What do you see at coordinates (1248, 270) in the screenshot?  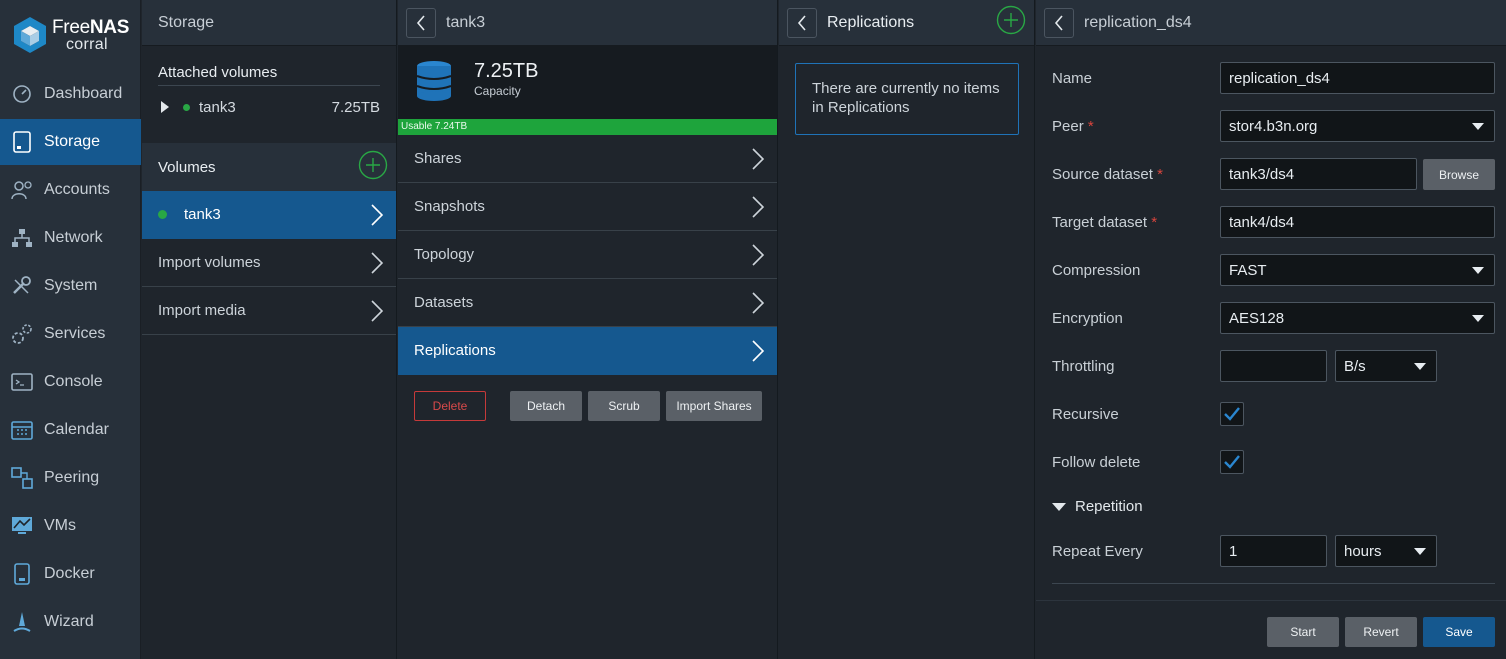 I see `compression-value: FAST` at bounding box center [1248, 270].